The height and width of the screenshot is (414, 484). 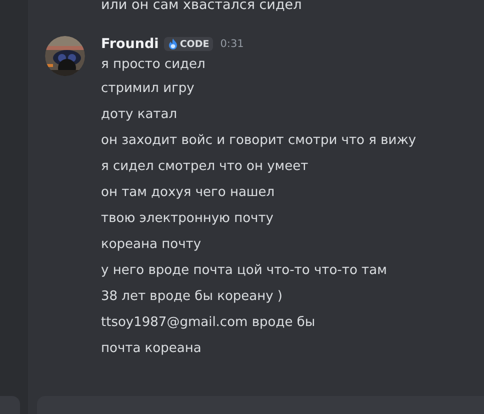 What do you see at coordinates (188, 219) in the screenshot?
I see `message-text: твою электронную почту` at bounding box center [188, 219].